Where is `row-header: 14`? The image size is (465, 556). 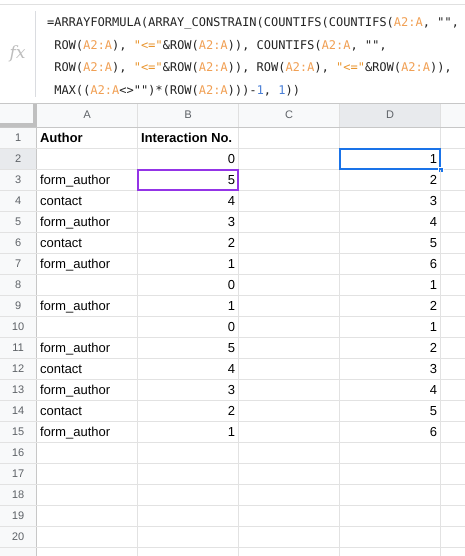 row-header: 14 is located at coordinates (18, 411).